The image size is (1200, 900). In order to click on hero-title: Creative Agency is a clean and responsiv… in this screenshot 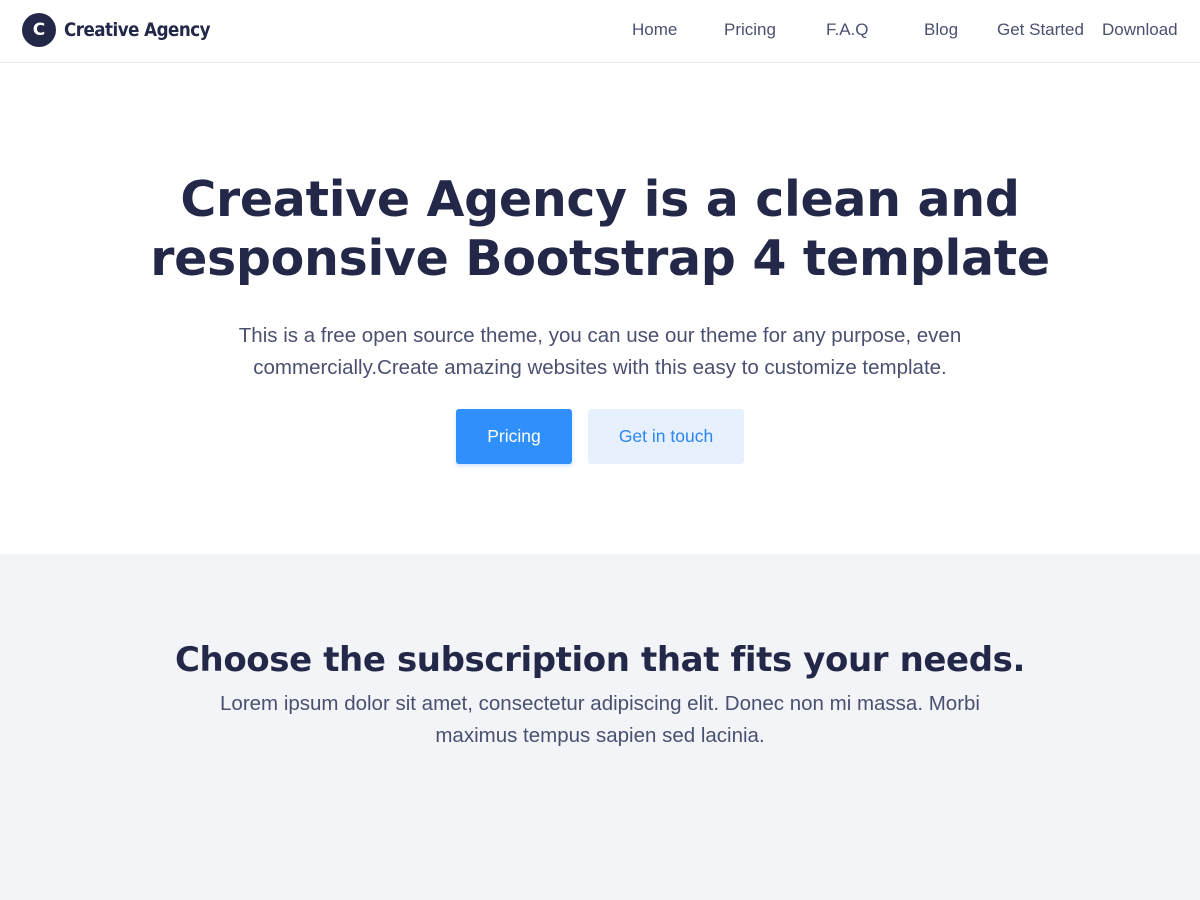, I will do `click(600, 229)`.